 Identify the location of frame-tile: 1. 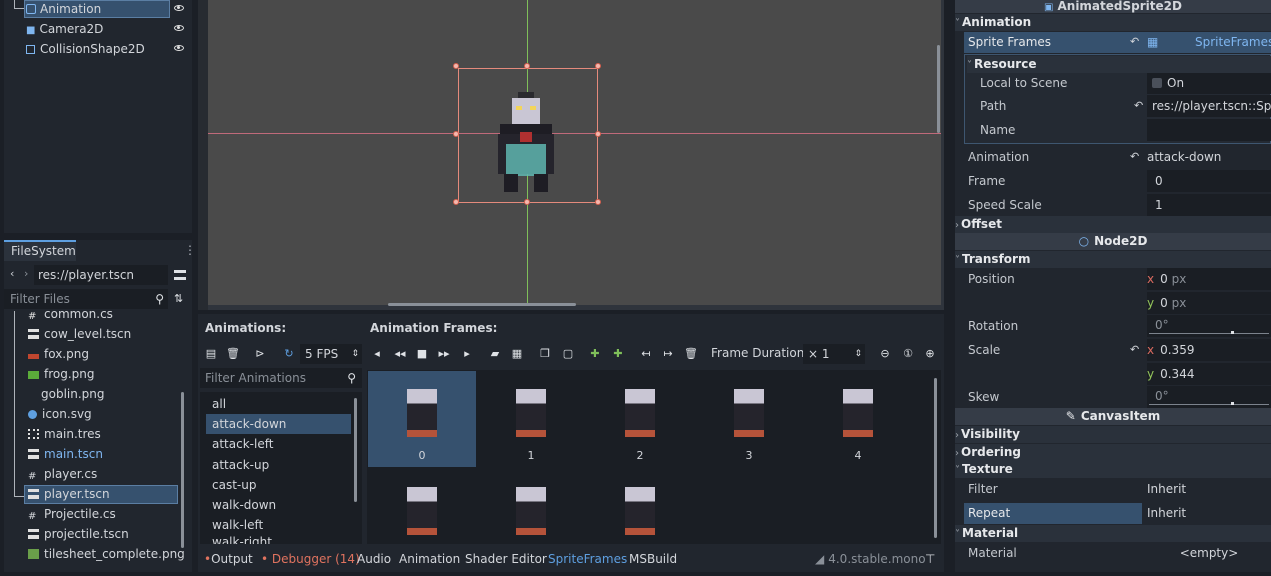
(531, 419).